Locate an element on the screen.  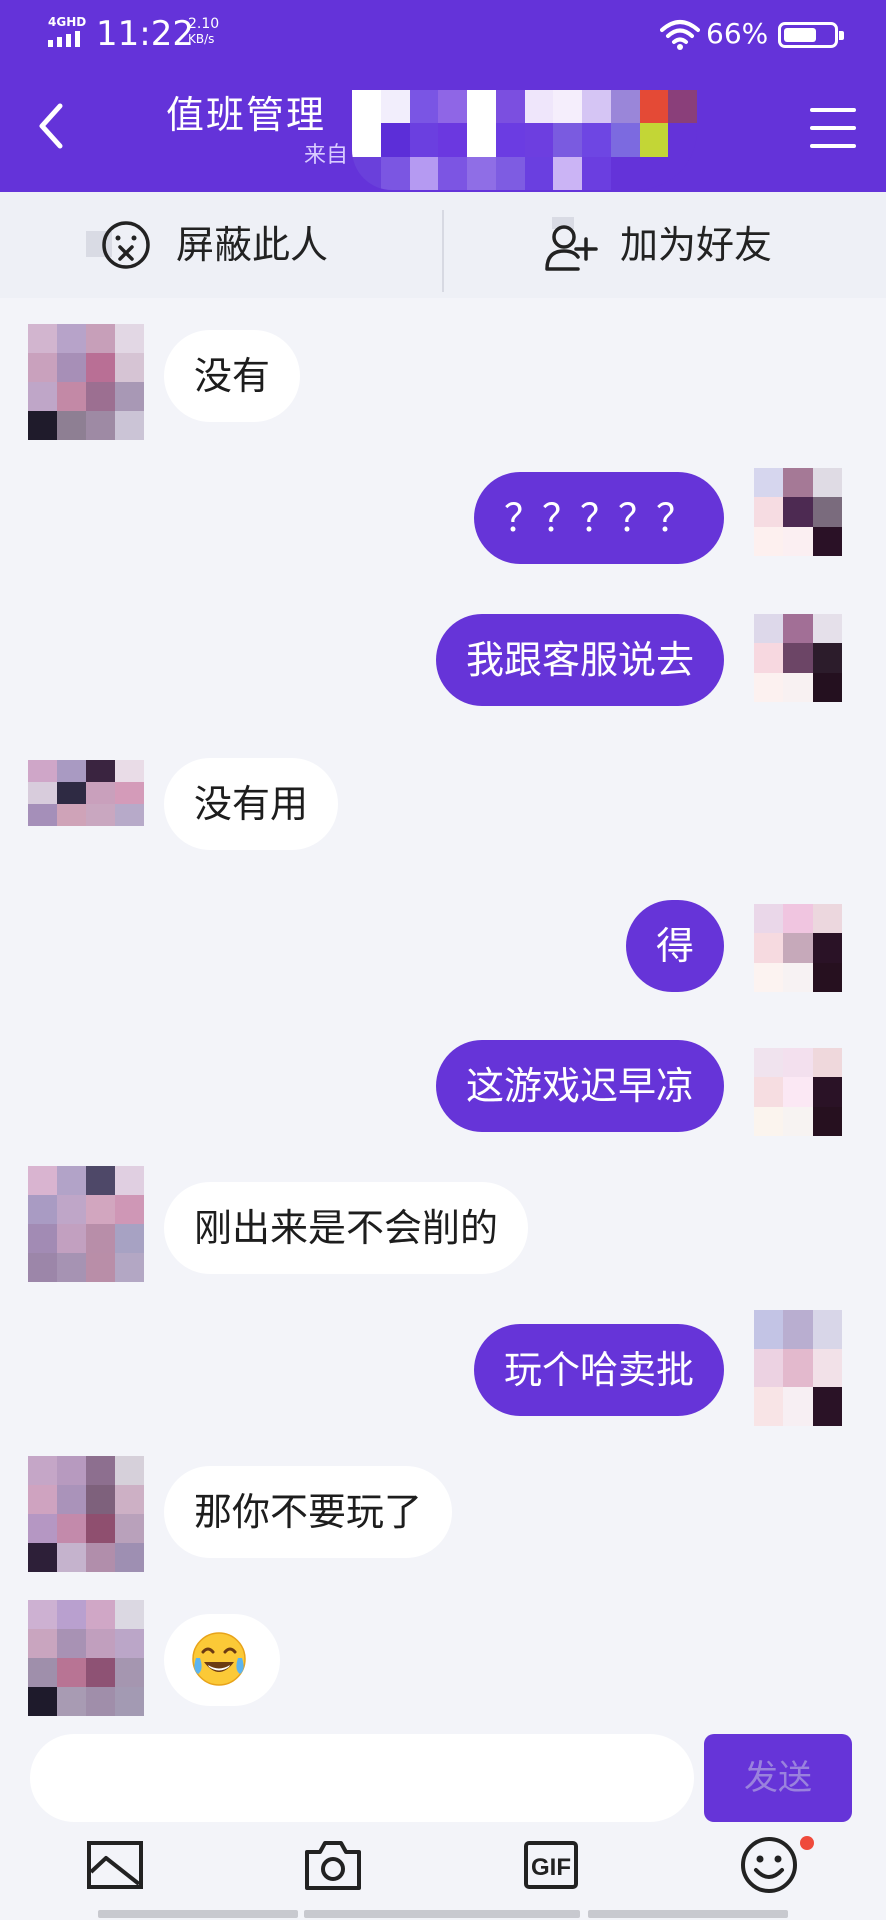
message-bubble: 那你不要玩了 is located at coordinates (308, 1512).